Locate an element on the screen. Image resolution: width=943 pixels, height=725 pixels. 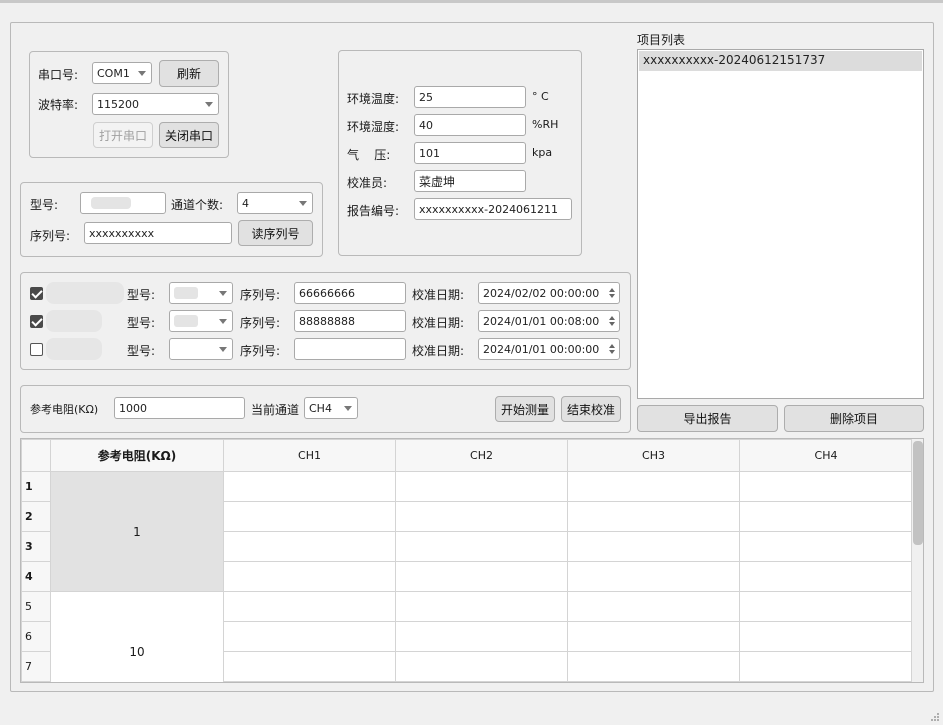
current-channel-select: CH4 is located at coordinates (331, 408).